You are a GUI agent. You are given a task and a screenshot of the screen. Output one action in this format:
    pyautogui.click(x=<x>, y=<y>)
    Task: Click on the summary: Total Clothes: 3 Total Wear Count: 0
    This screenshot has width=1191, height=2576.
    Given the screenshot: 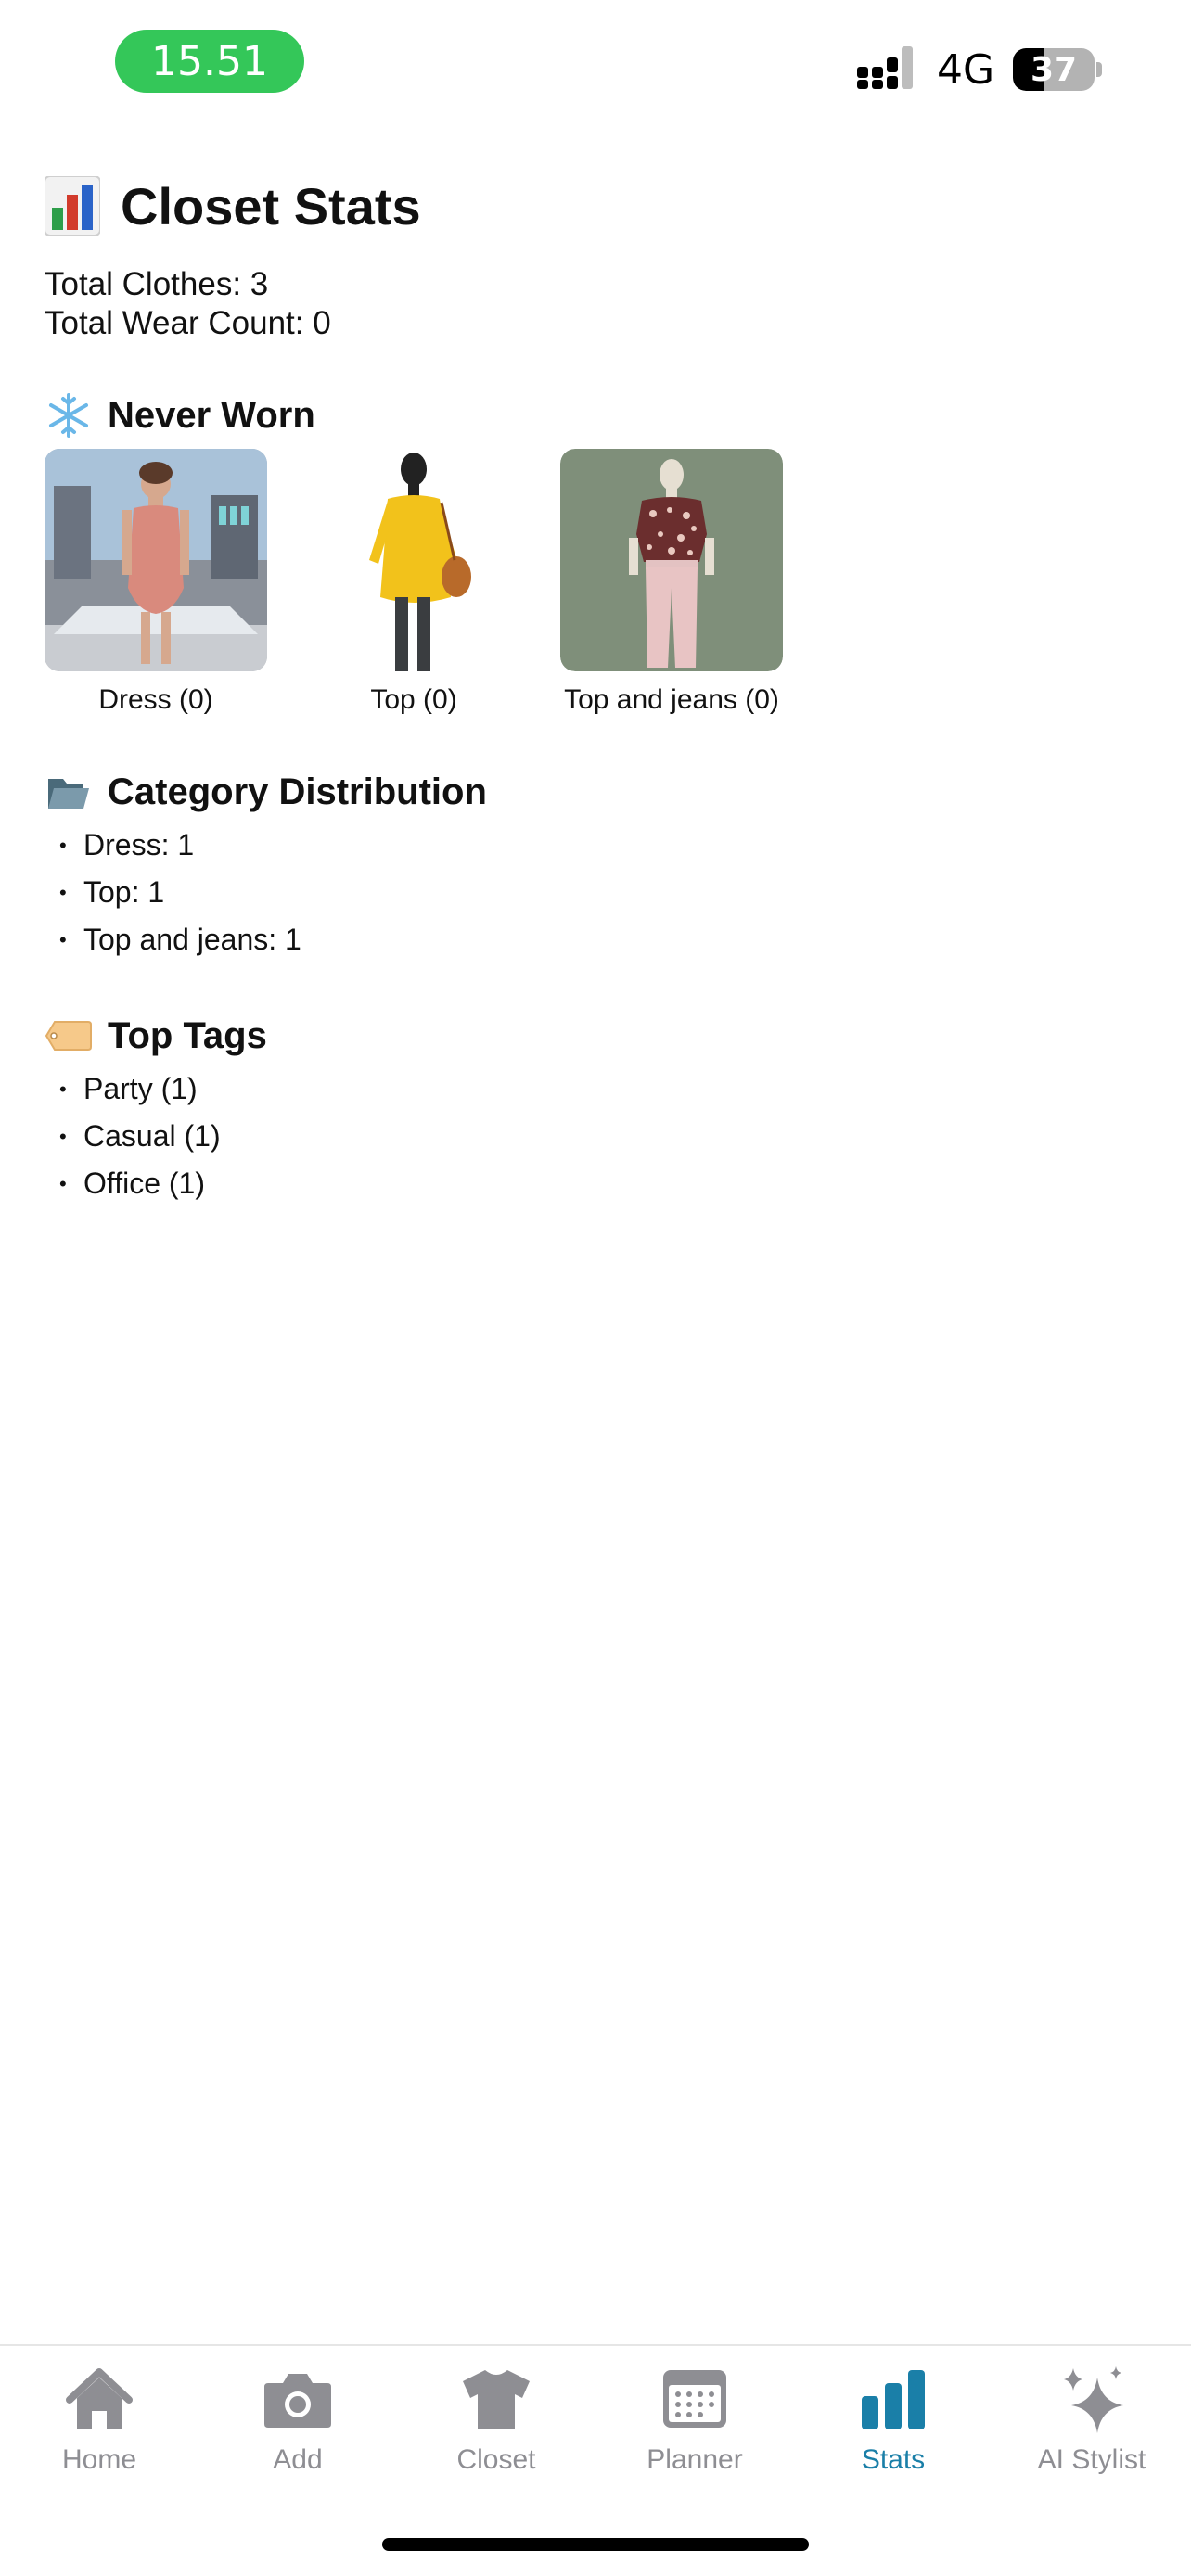 What is the action you would take?
    pyautogui.click(x=597, y=304)
    